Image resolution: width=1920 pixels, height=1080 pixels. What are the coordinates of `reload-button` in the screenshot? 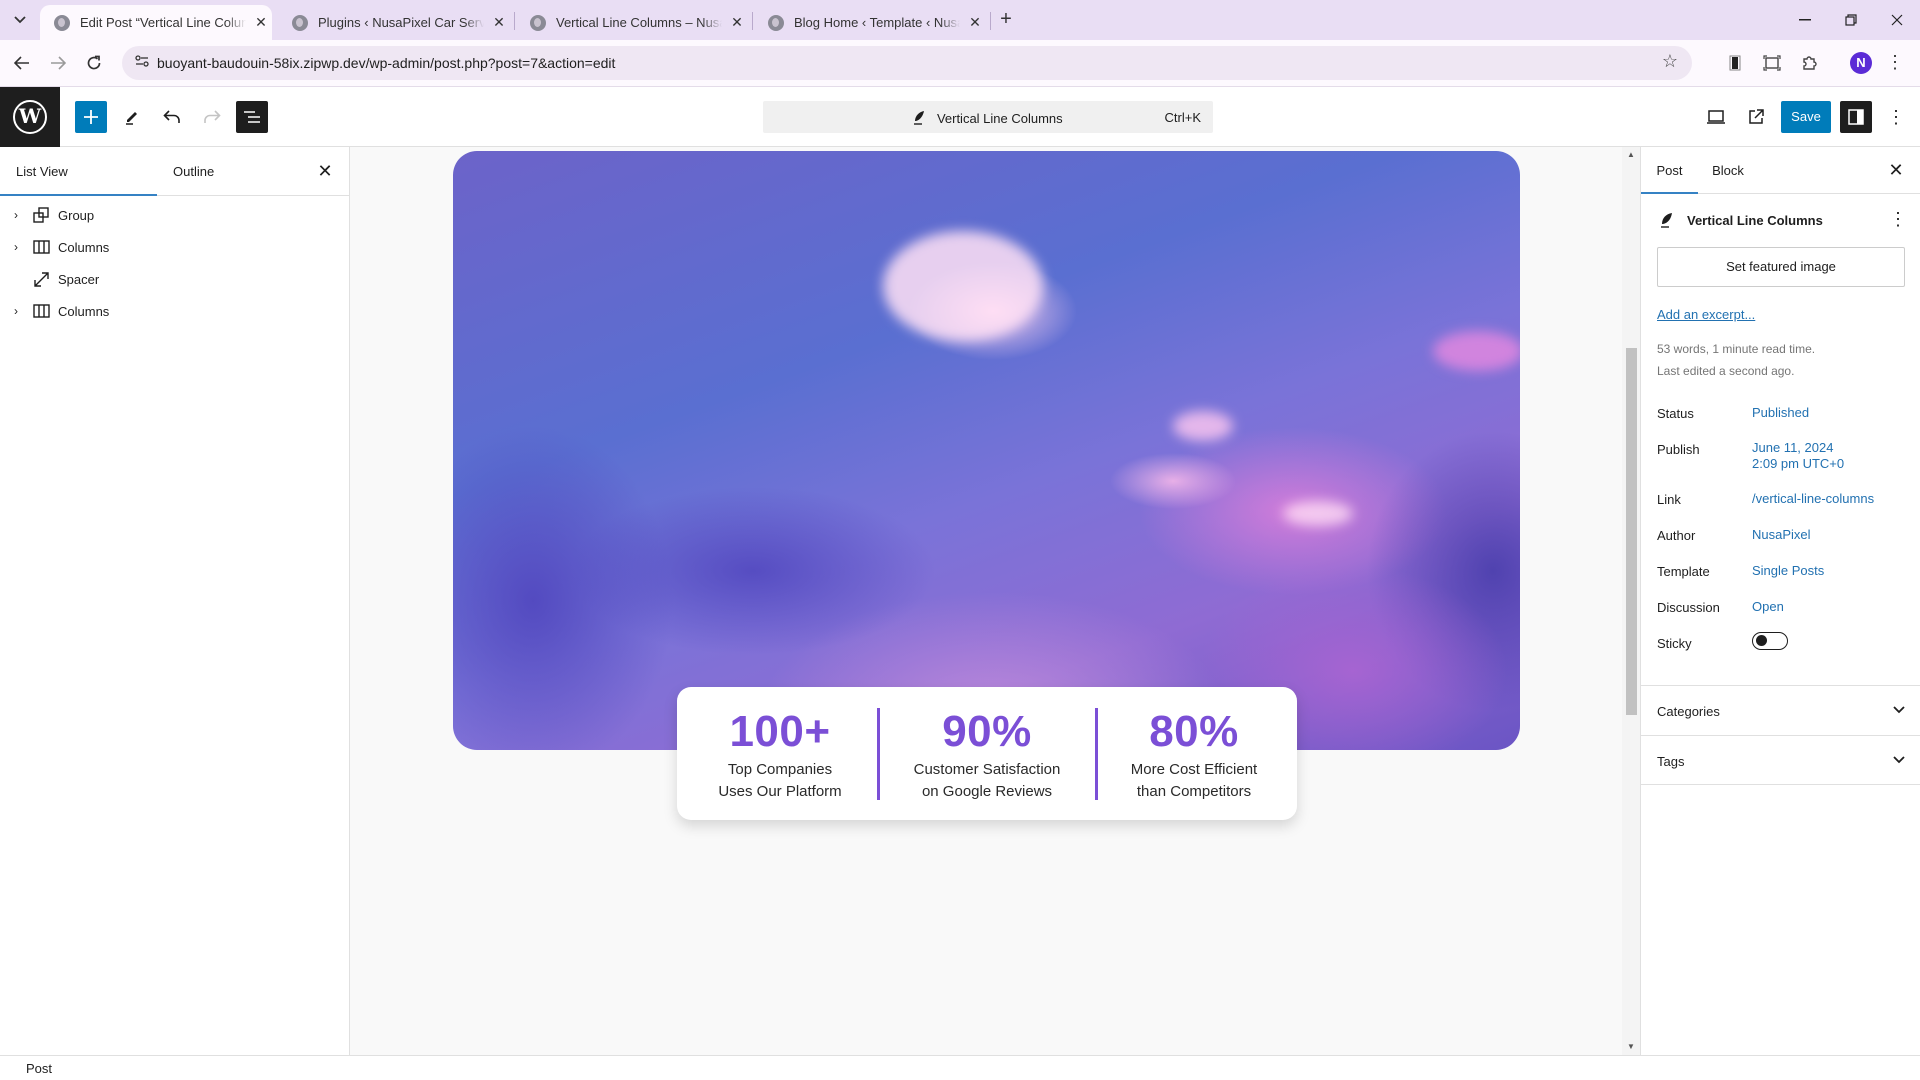 It's located at (94, 63).